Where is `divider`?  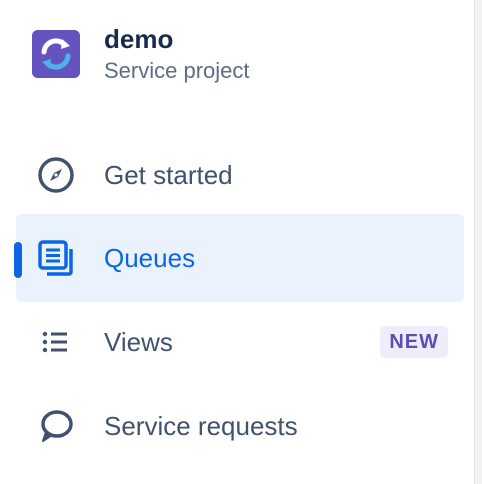 divider is located at coordinates (474, 242).